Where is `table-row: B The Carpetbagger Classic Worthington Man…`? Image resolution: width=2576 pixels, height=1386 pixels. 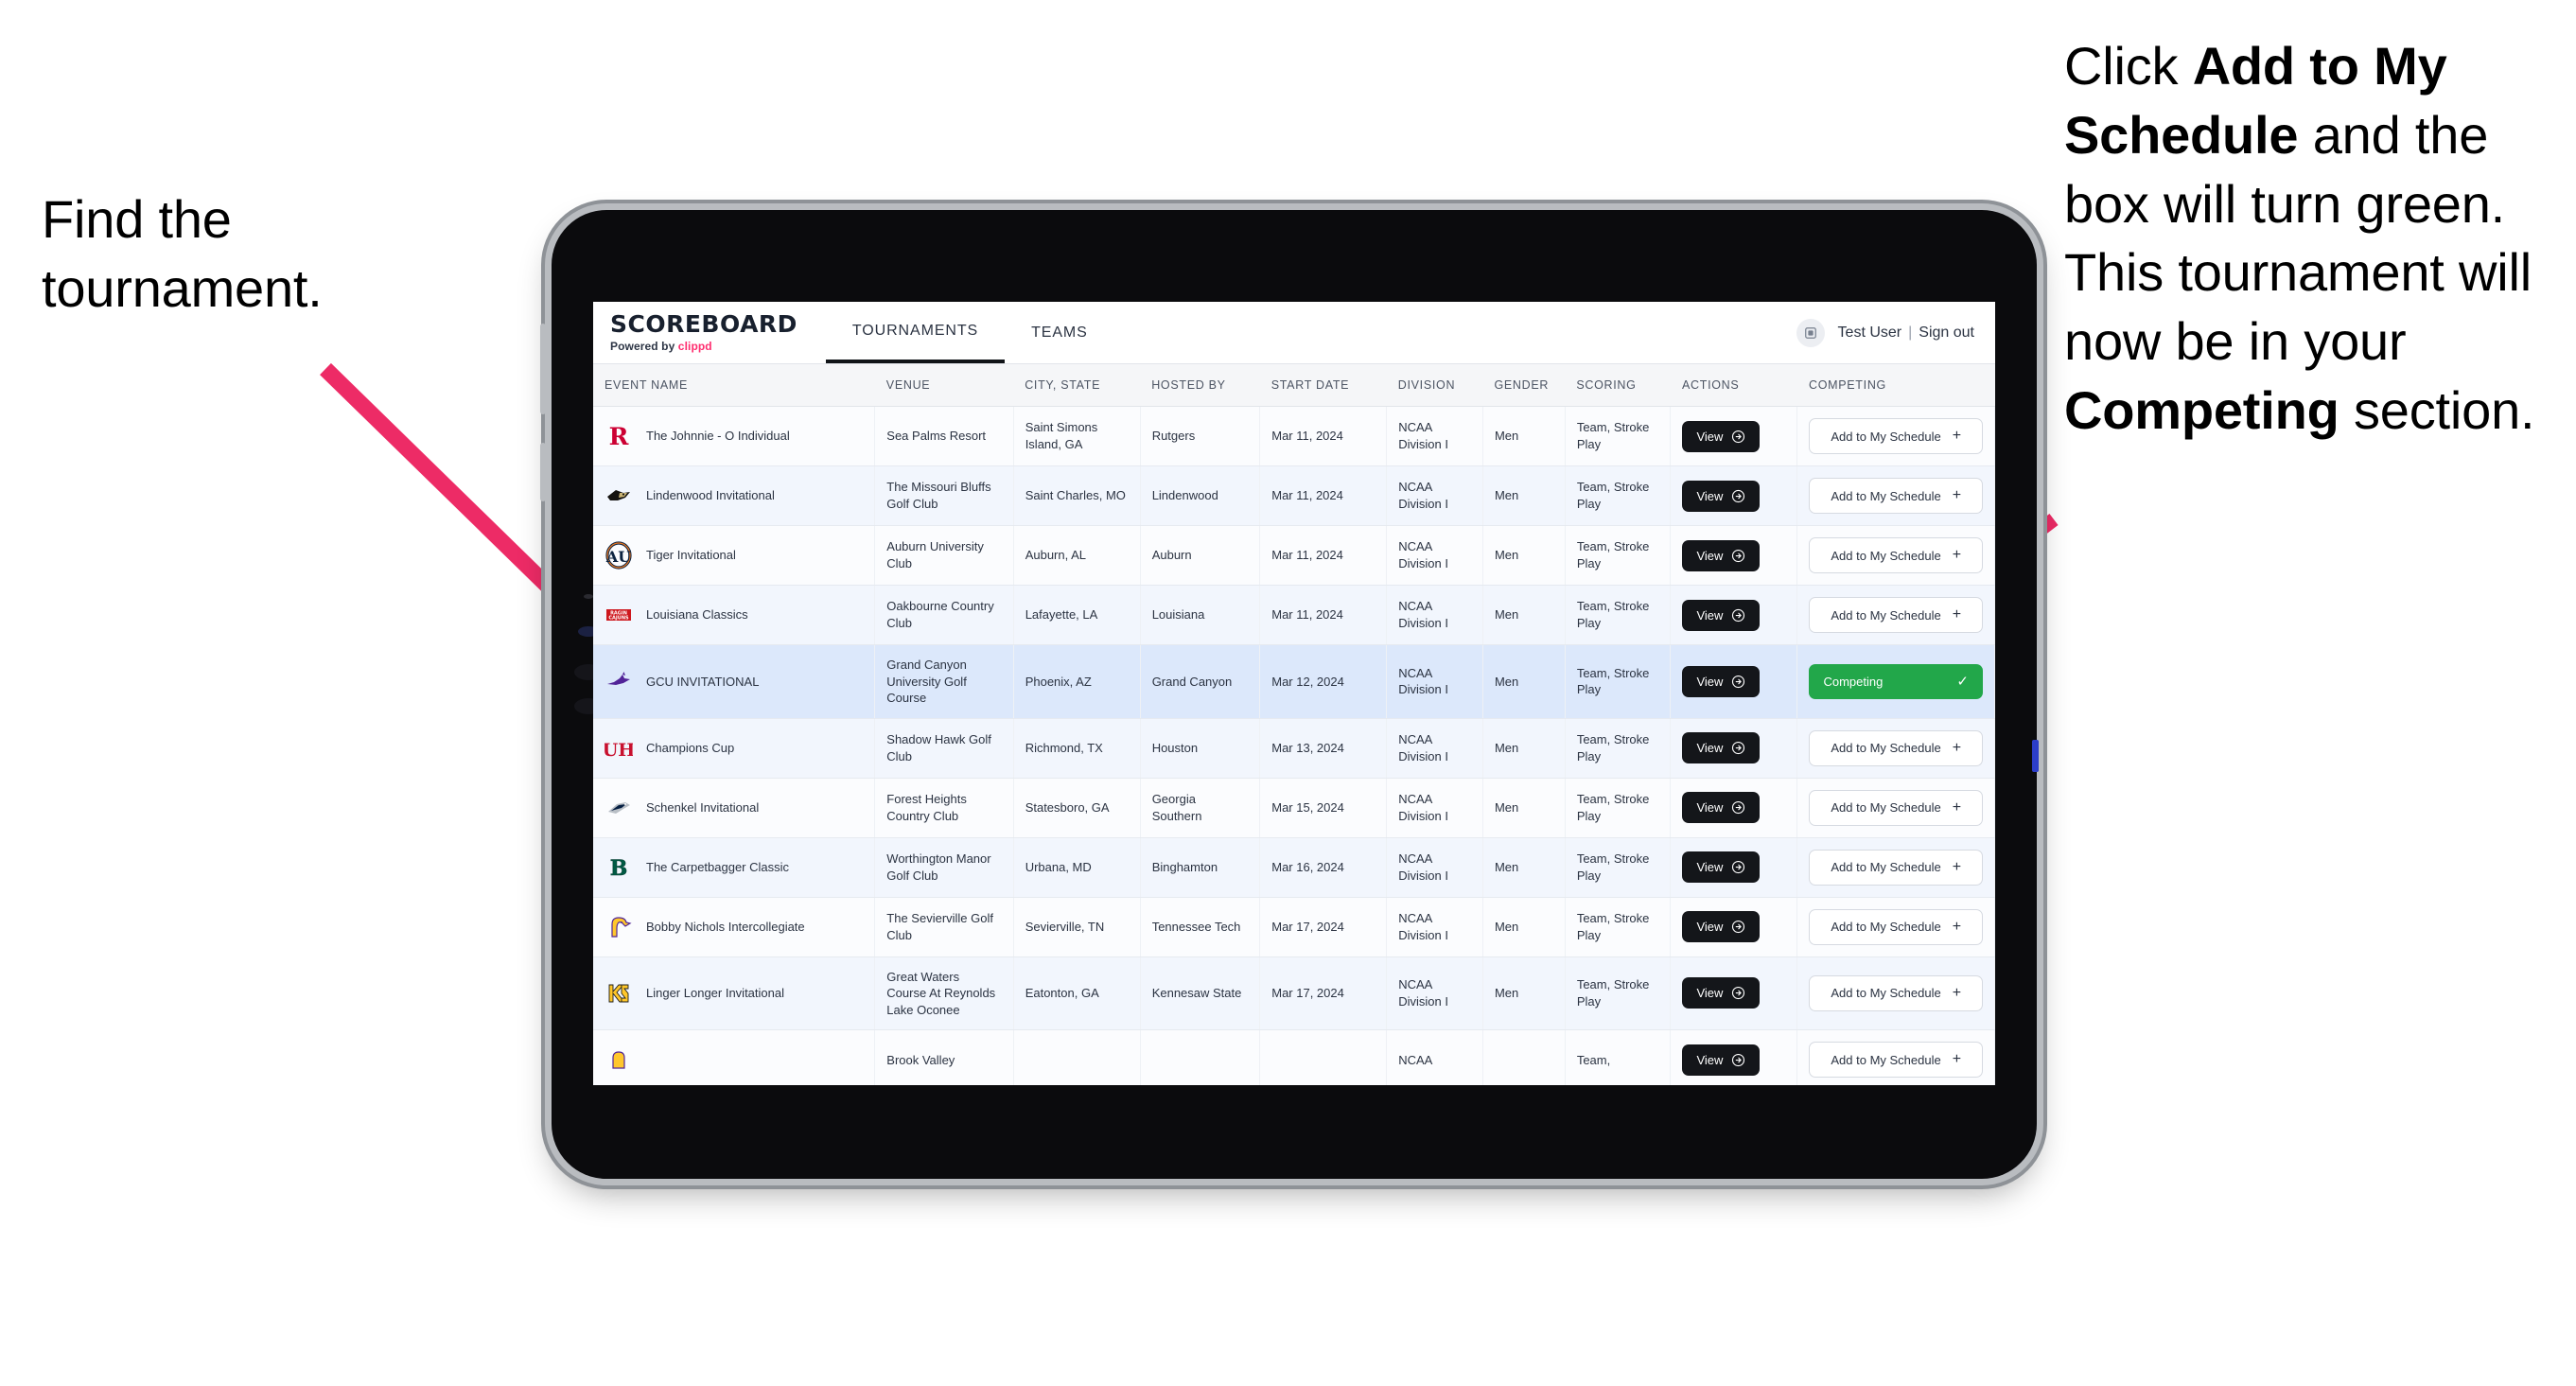
table-row: B The Carpetbagger Classic Worthington Man… is located at coordinates (1294, 867).